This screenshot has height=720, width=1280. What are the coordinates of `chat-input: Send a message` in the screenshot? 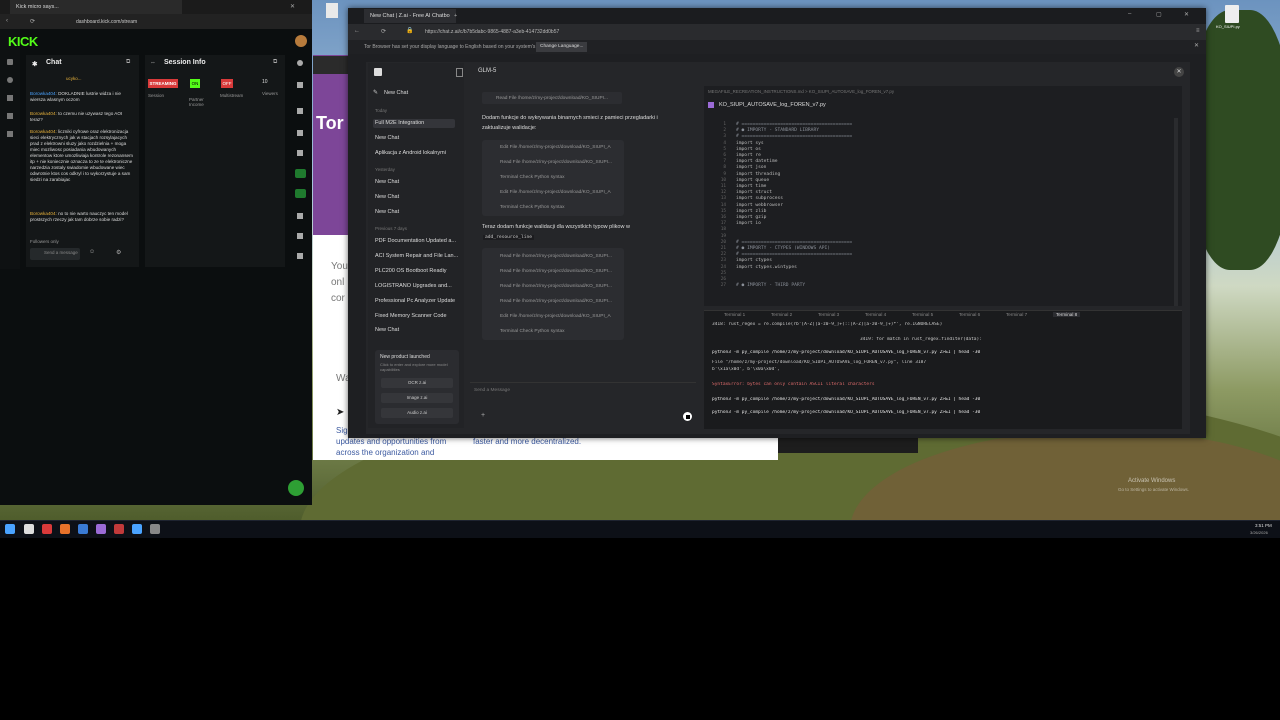 It's located at (55, 254).